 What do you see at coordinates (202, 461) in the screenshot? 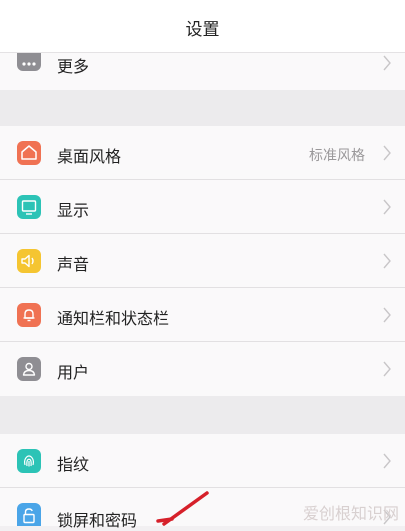
I see `settings-item-fingerprint: 指纹` at bounding box center [202, 461].